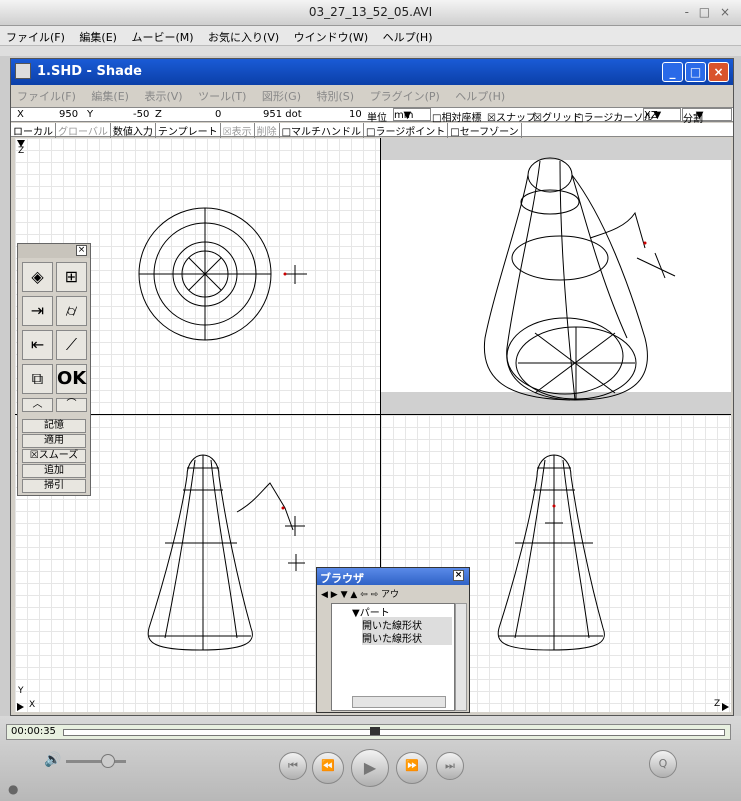 This screenshot has height=801, width=741. What do you see at coordinates (110, 94) in the screenshot?
I see `shade-menu-edit: 編集(E)` at bounding box center [110, 94].